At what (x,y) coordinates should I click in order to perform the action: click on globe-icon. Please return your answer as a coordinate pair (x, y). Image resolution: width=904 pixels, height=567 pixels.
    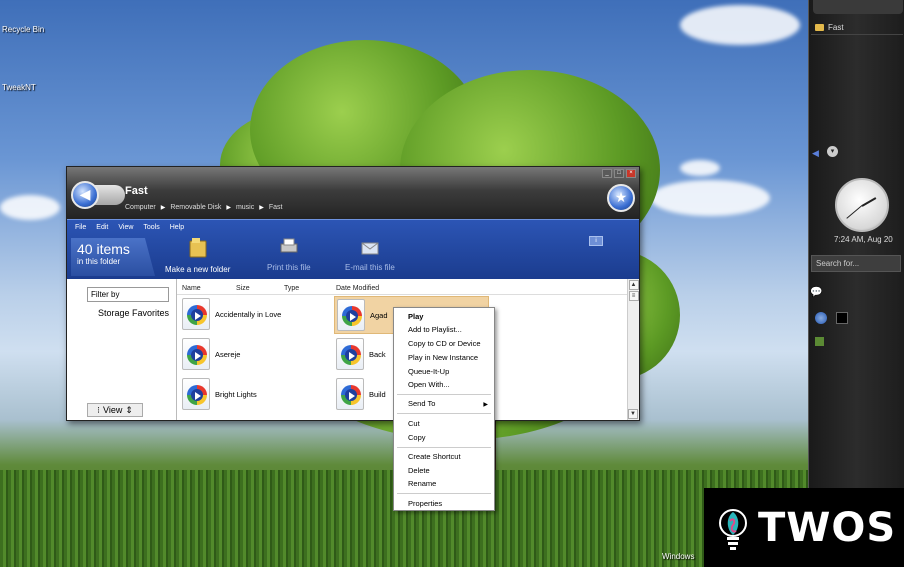
    Looking at the image, I should click on (821, 318).